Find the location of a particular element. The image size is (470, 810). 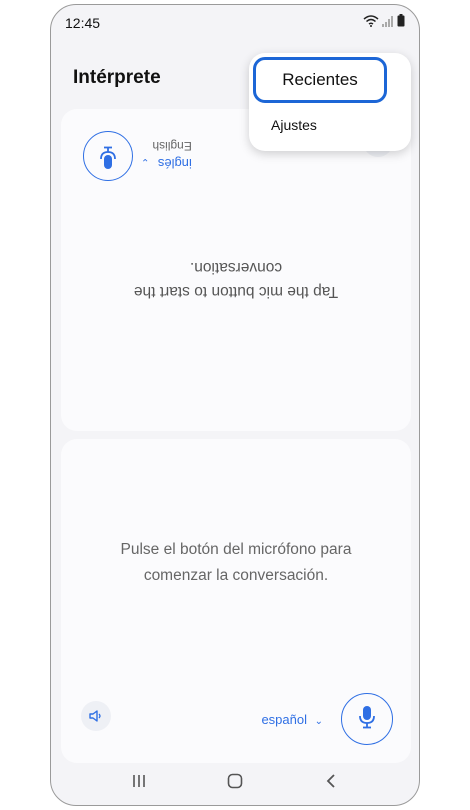

back-nav-icon is located at coordinates (331, 783).